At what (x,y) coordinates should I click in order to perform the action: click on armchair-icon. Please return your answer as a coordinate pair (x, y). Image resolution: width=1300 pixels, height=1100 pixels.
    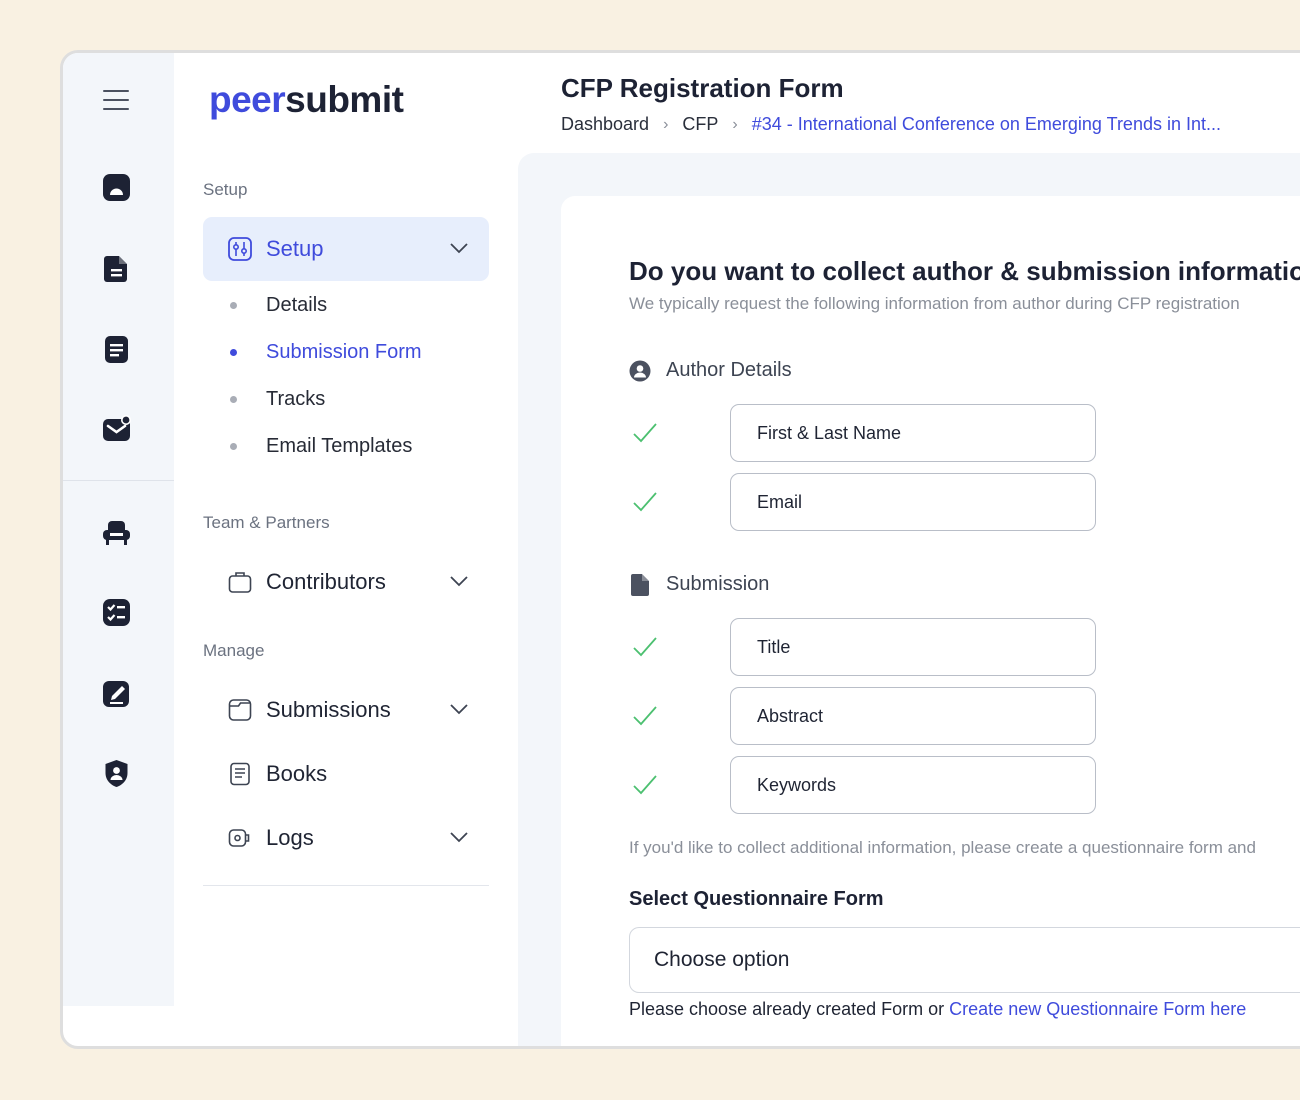
    Looking at the image, I should click on (116, 532).